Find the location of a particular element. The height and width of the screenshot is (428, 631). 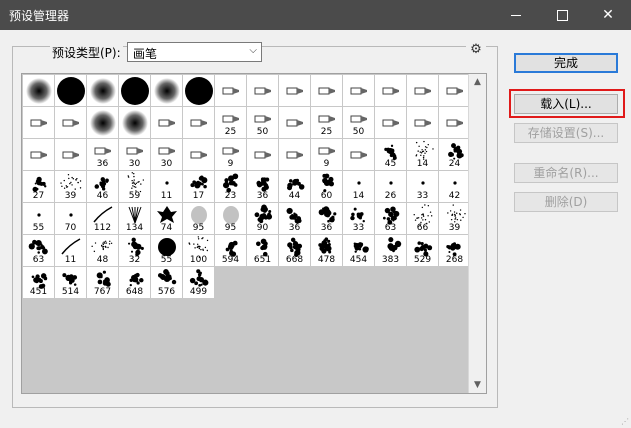

brush-preset-cell: 529 is located at coordinates (423, 251).